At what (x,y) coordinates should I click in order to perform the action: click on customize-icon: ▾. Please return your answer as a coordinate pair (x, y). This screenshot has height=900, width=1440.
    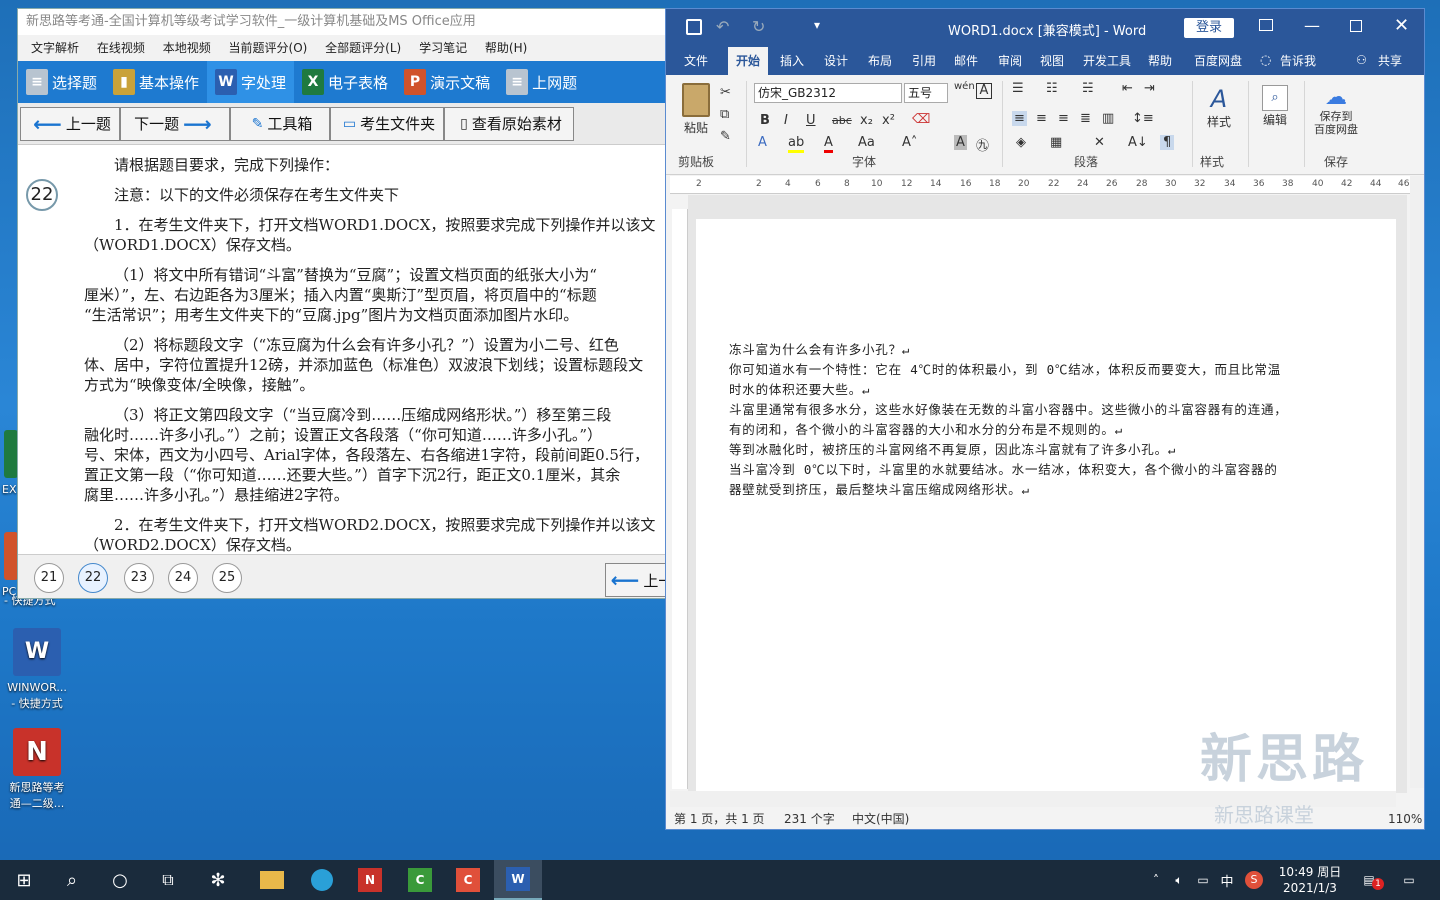
    Looking at the image, I should click on (817, 25).